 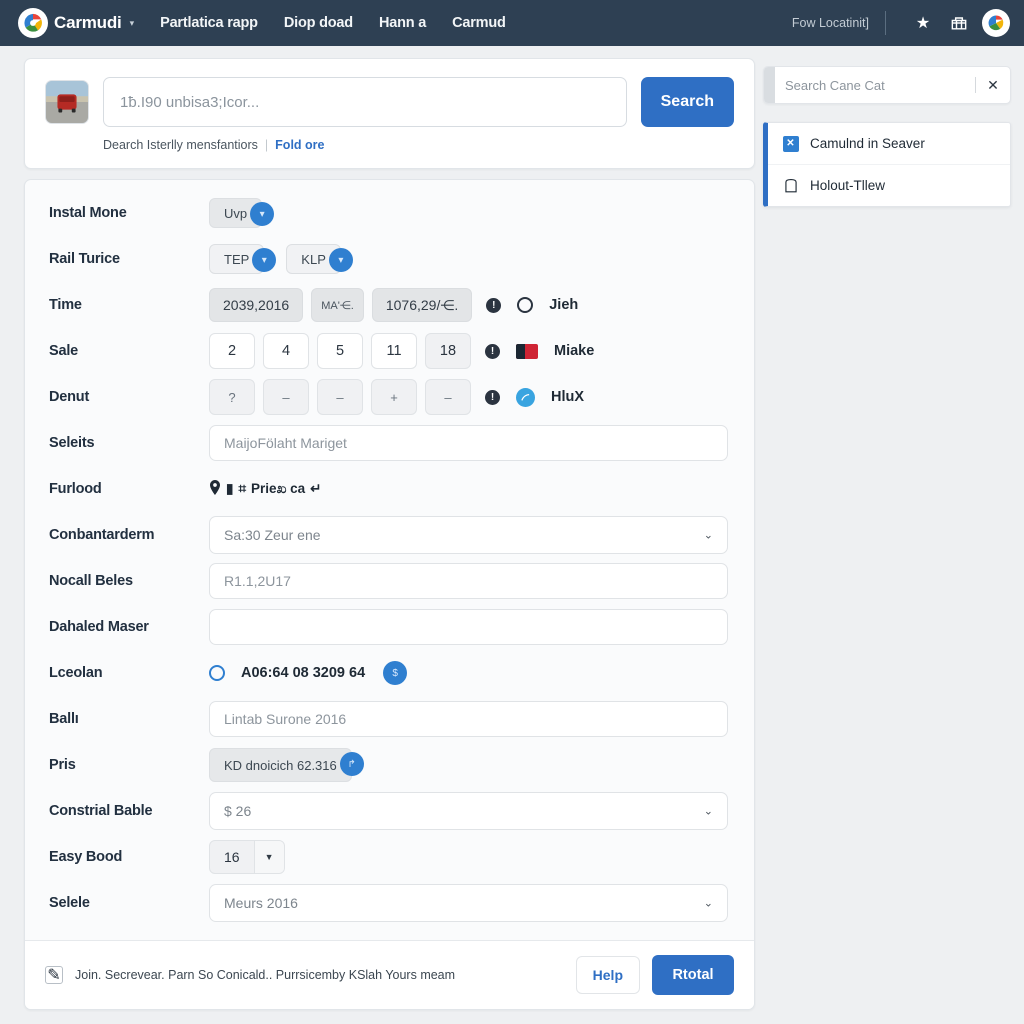 I want to click on form-row-furlood: Furlood ▮ ⌗ Prieಖ ca ↵, so click(x=390, y=489).